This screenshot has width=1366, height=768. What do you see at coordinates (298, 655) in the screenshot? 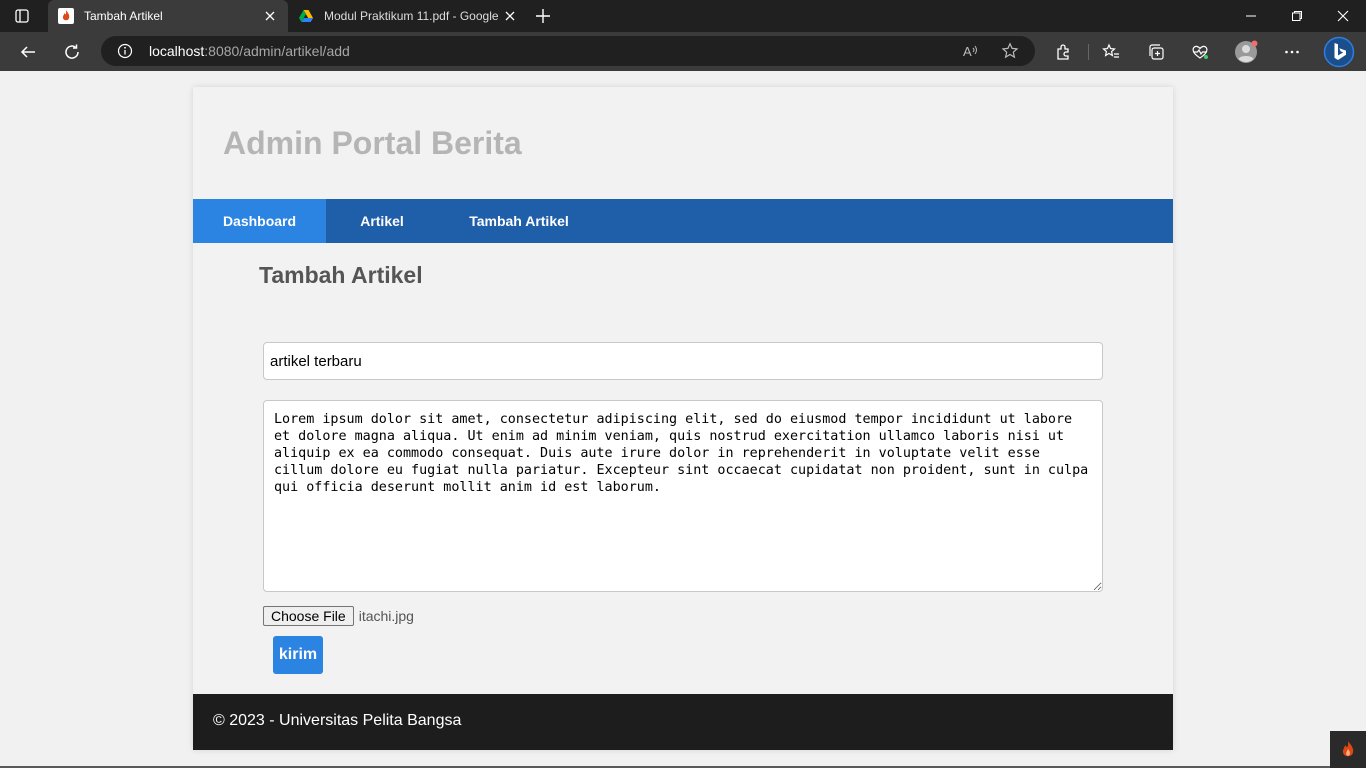
I see `kirim-button: kirim` at bounding box center [298, 655].